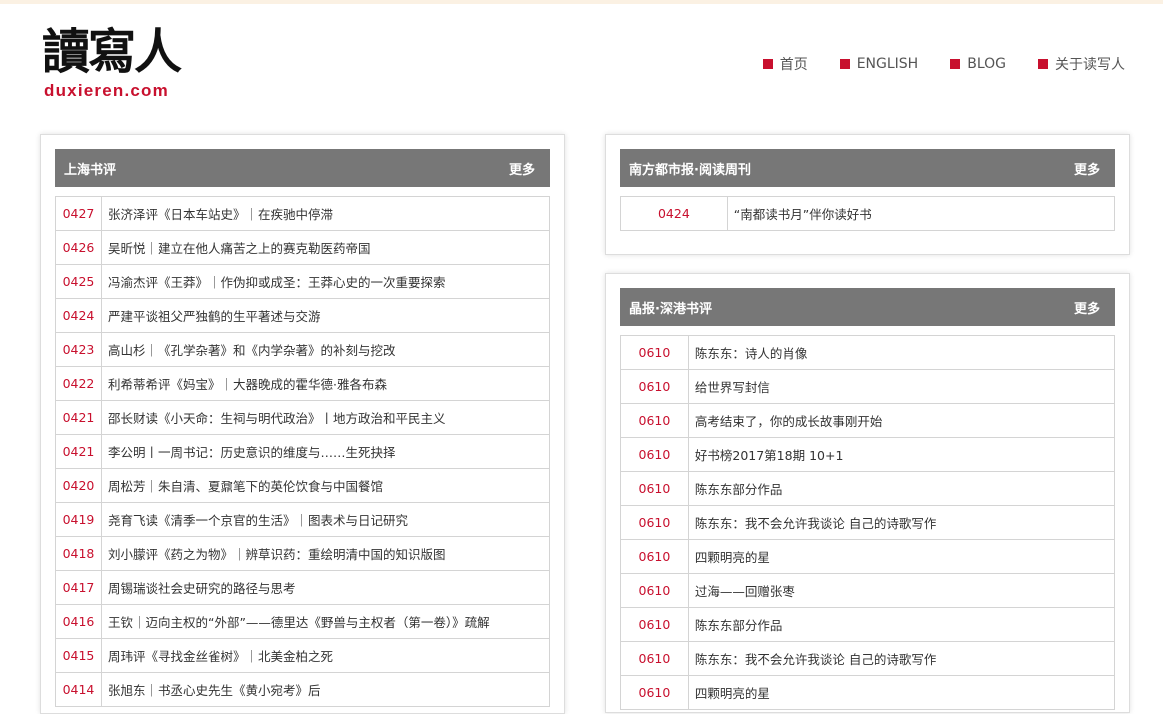 The height and width of the screenshot is (714, 1163). I want to click on row-date: 0414, so click(78, 689).